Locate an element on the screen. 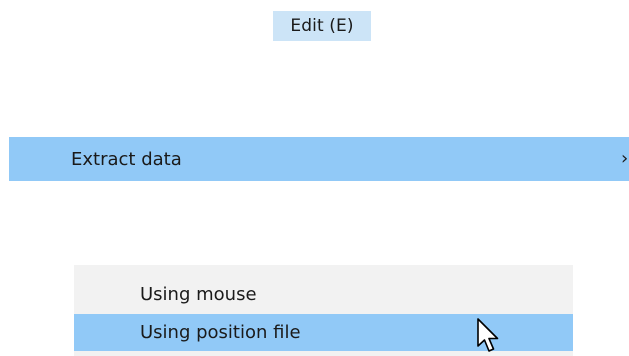  submenu-item-using-mouse: Using mouse is located at coordinates (323, 294).